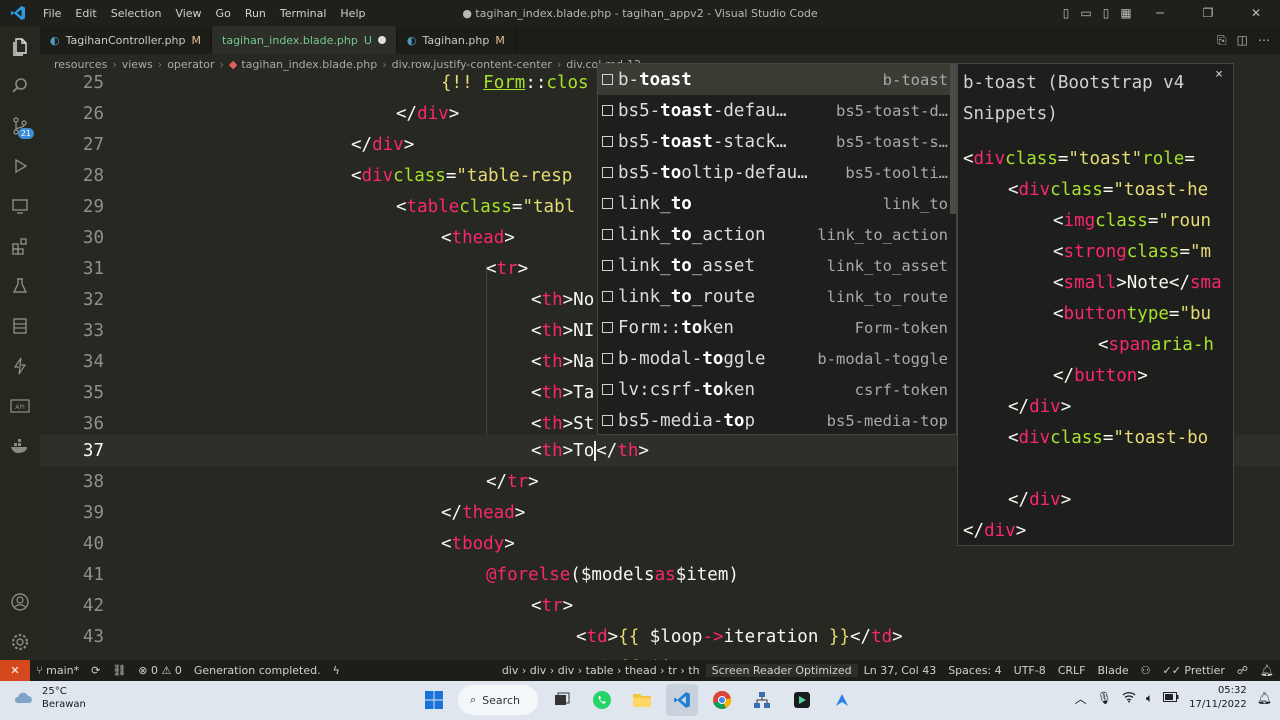 This screenshot has width=1280, height=720. I want to click on line-number: 29, so click(93, 206).